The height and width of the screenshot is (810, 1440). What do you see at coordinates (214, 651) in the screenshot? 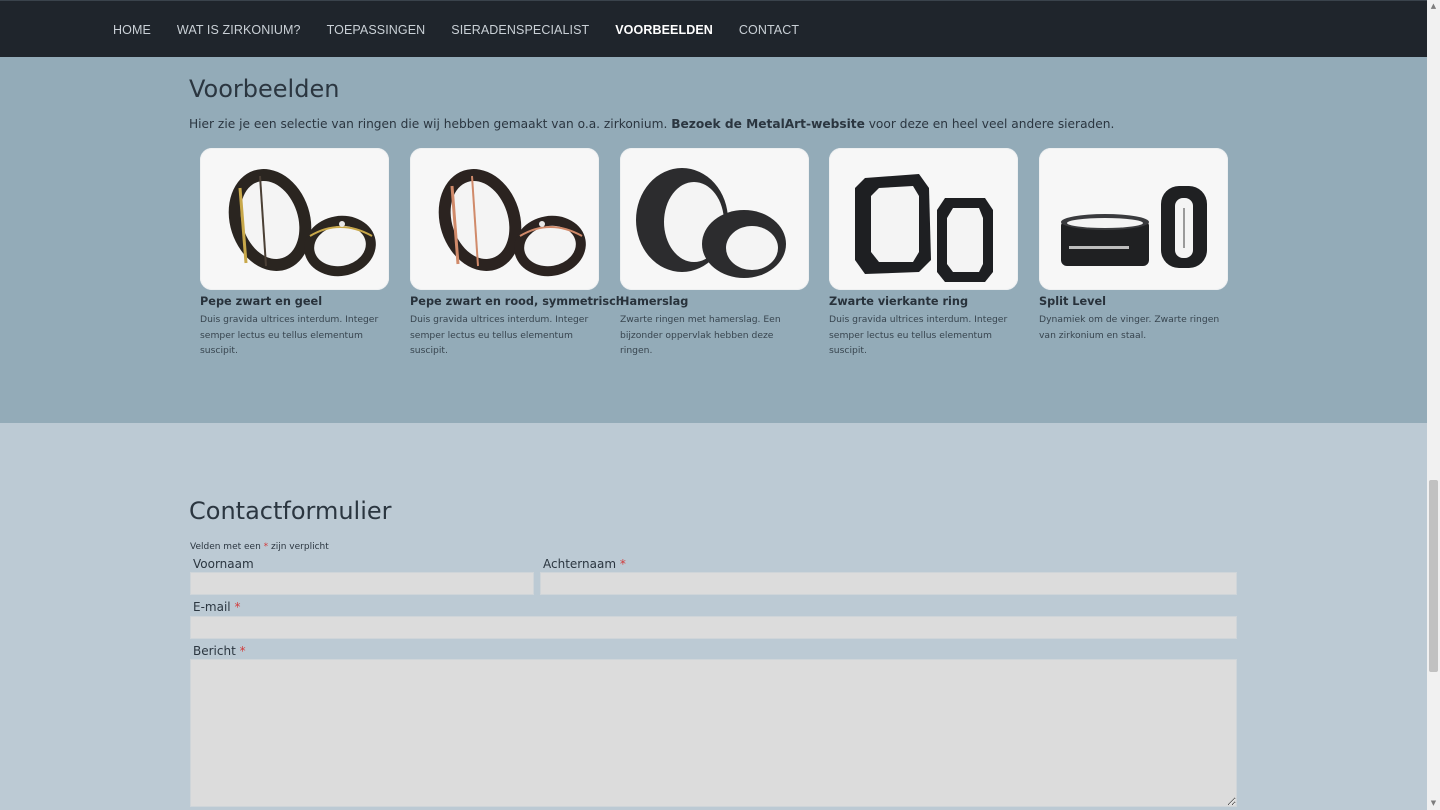
I see `message-label-text: Bericht` at bounding box center [214, 651].